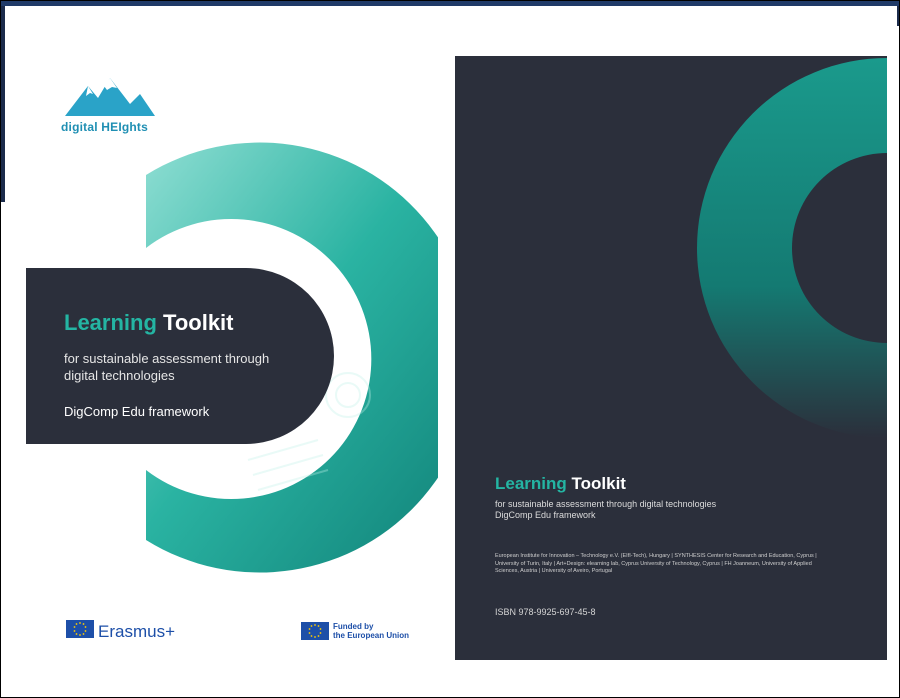 The image size is (900, 698). I want to click on front-framework: DigComp Edu framework, so click(137, 411).